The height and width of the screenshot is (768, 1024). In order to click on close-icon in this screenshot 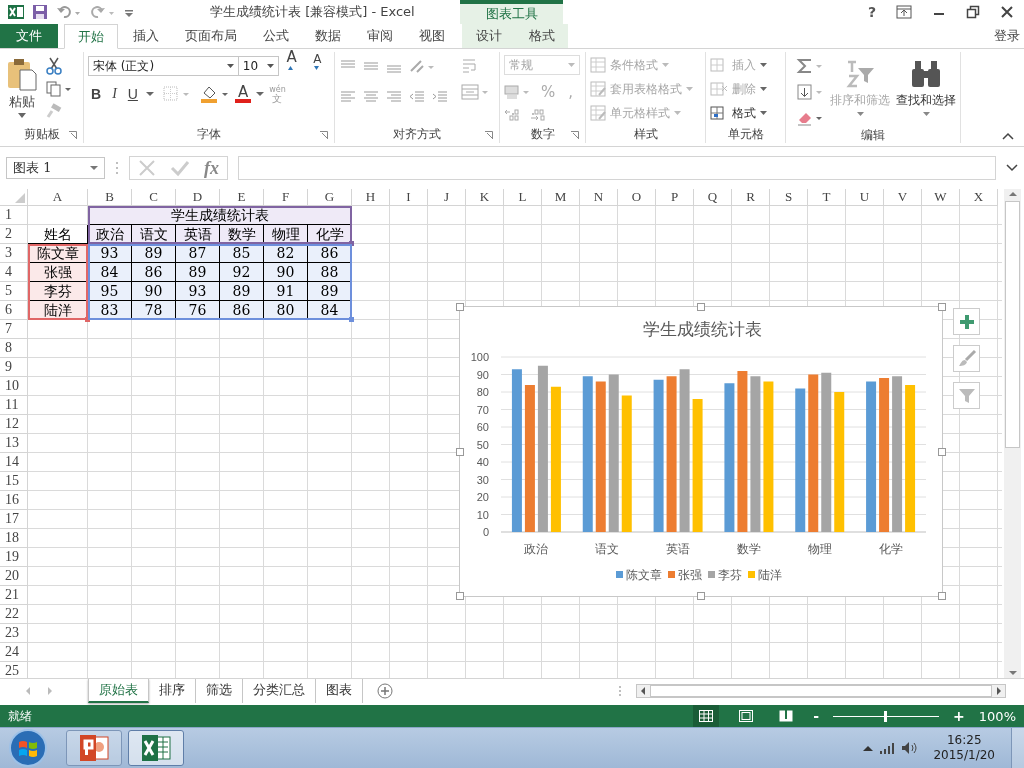, I will do `click(1007, 12)`.